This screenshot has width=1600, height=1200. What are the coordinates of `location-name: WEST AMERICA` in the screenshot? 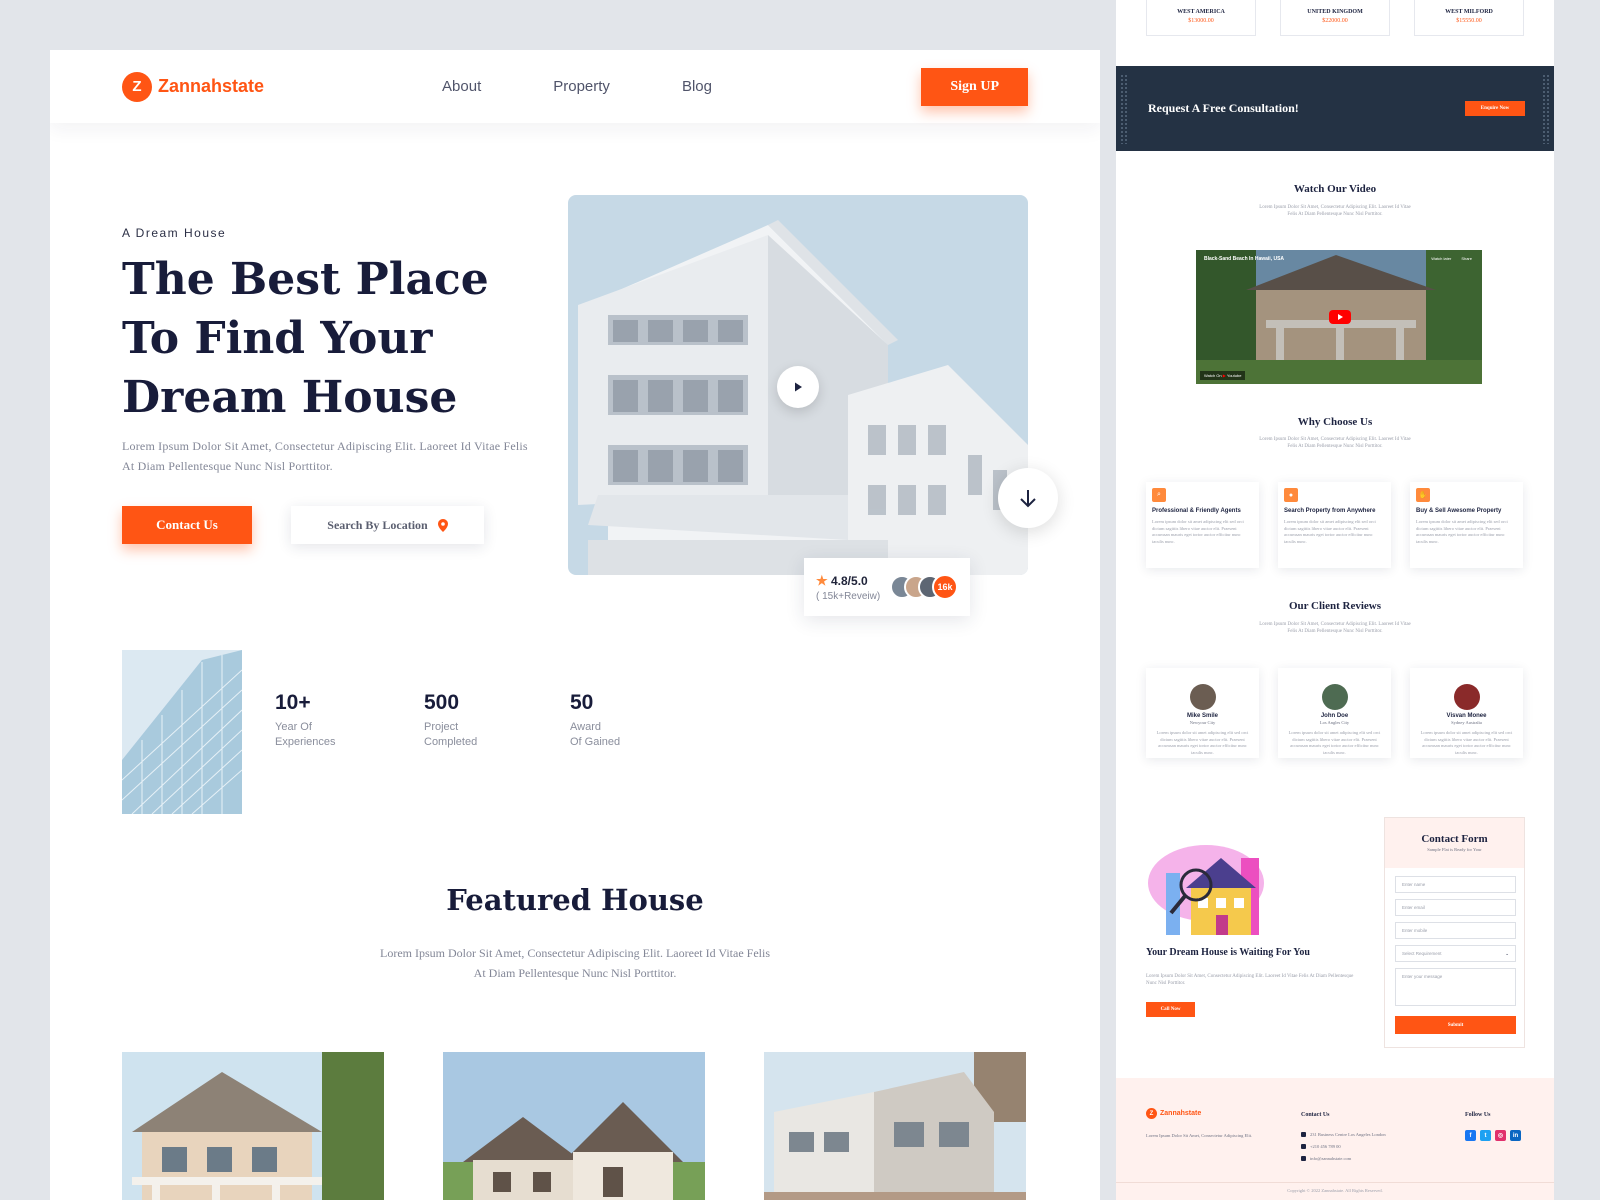 It's located at (1201, 12).